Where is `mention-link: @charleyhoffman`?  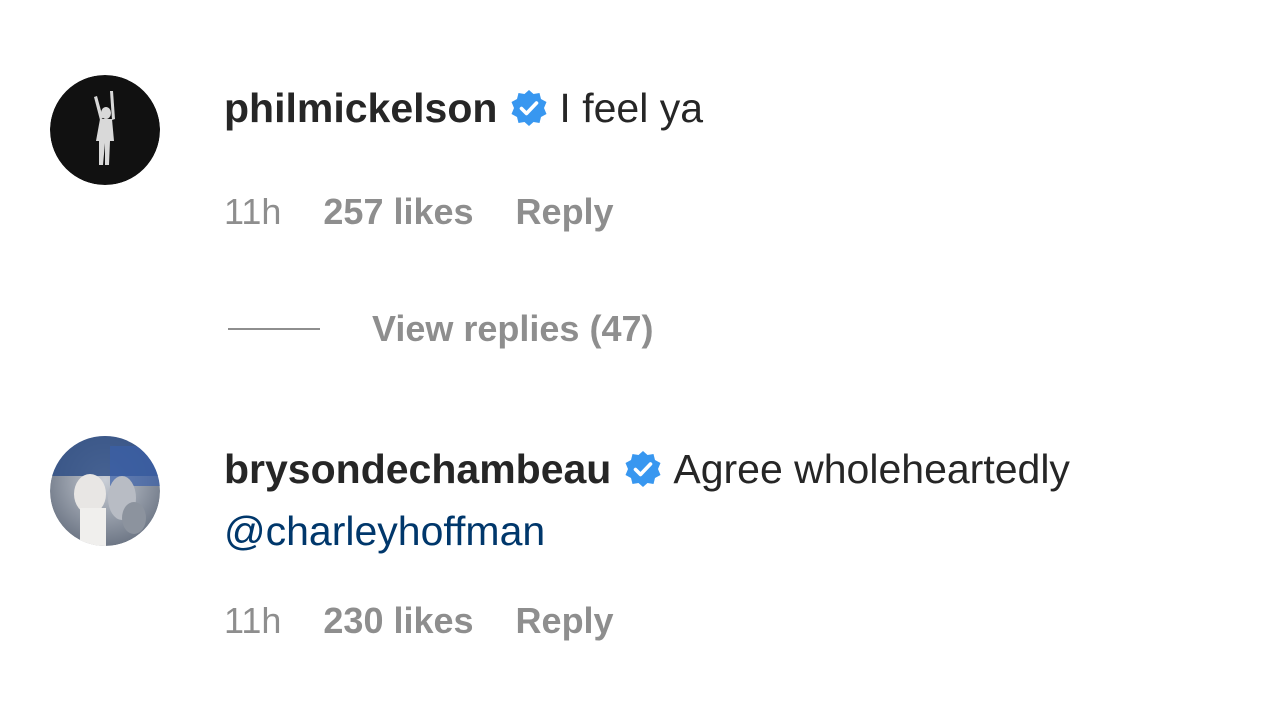
mention-link: @charleyhoffman is located at coordinates (384, 531).